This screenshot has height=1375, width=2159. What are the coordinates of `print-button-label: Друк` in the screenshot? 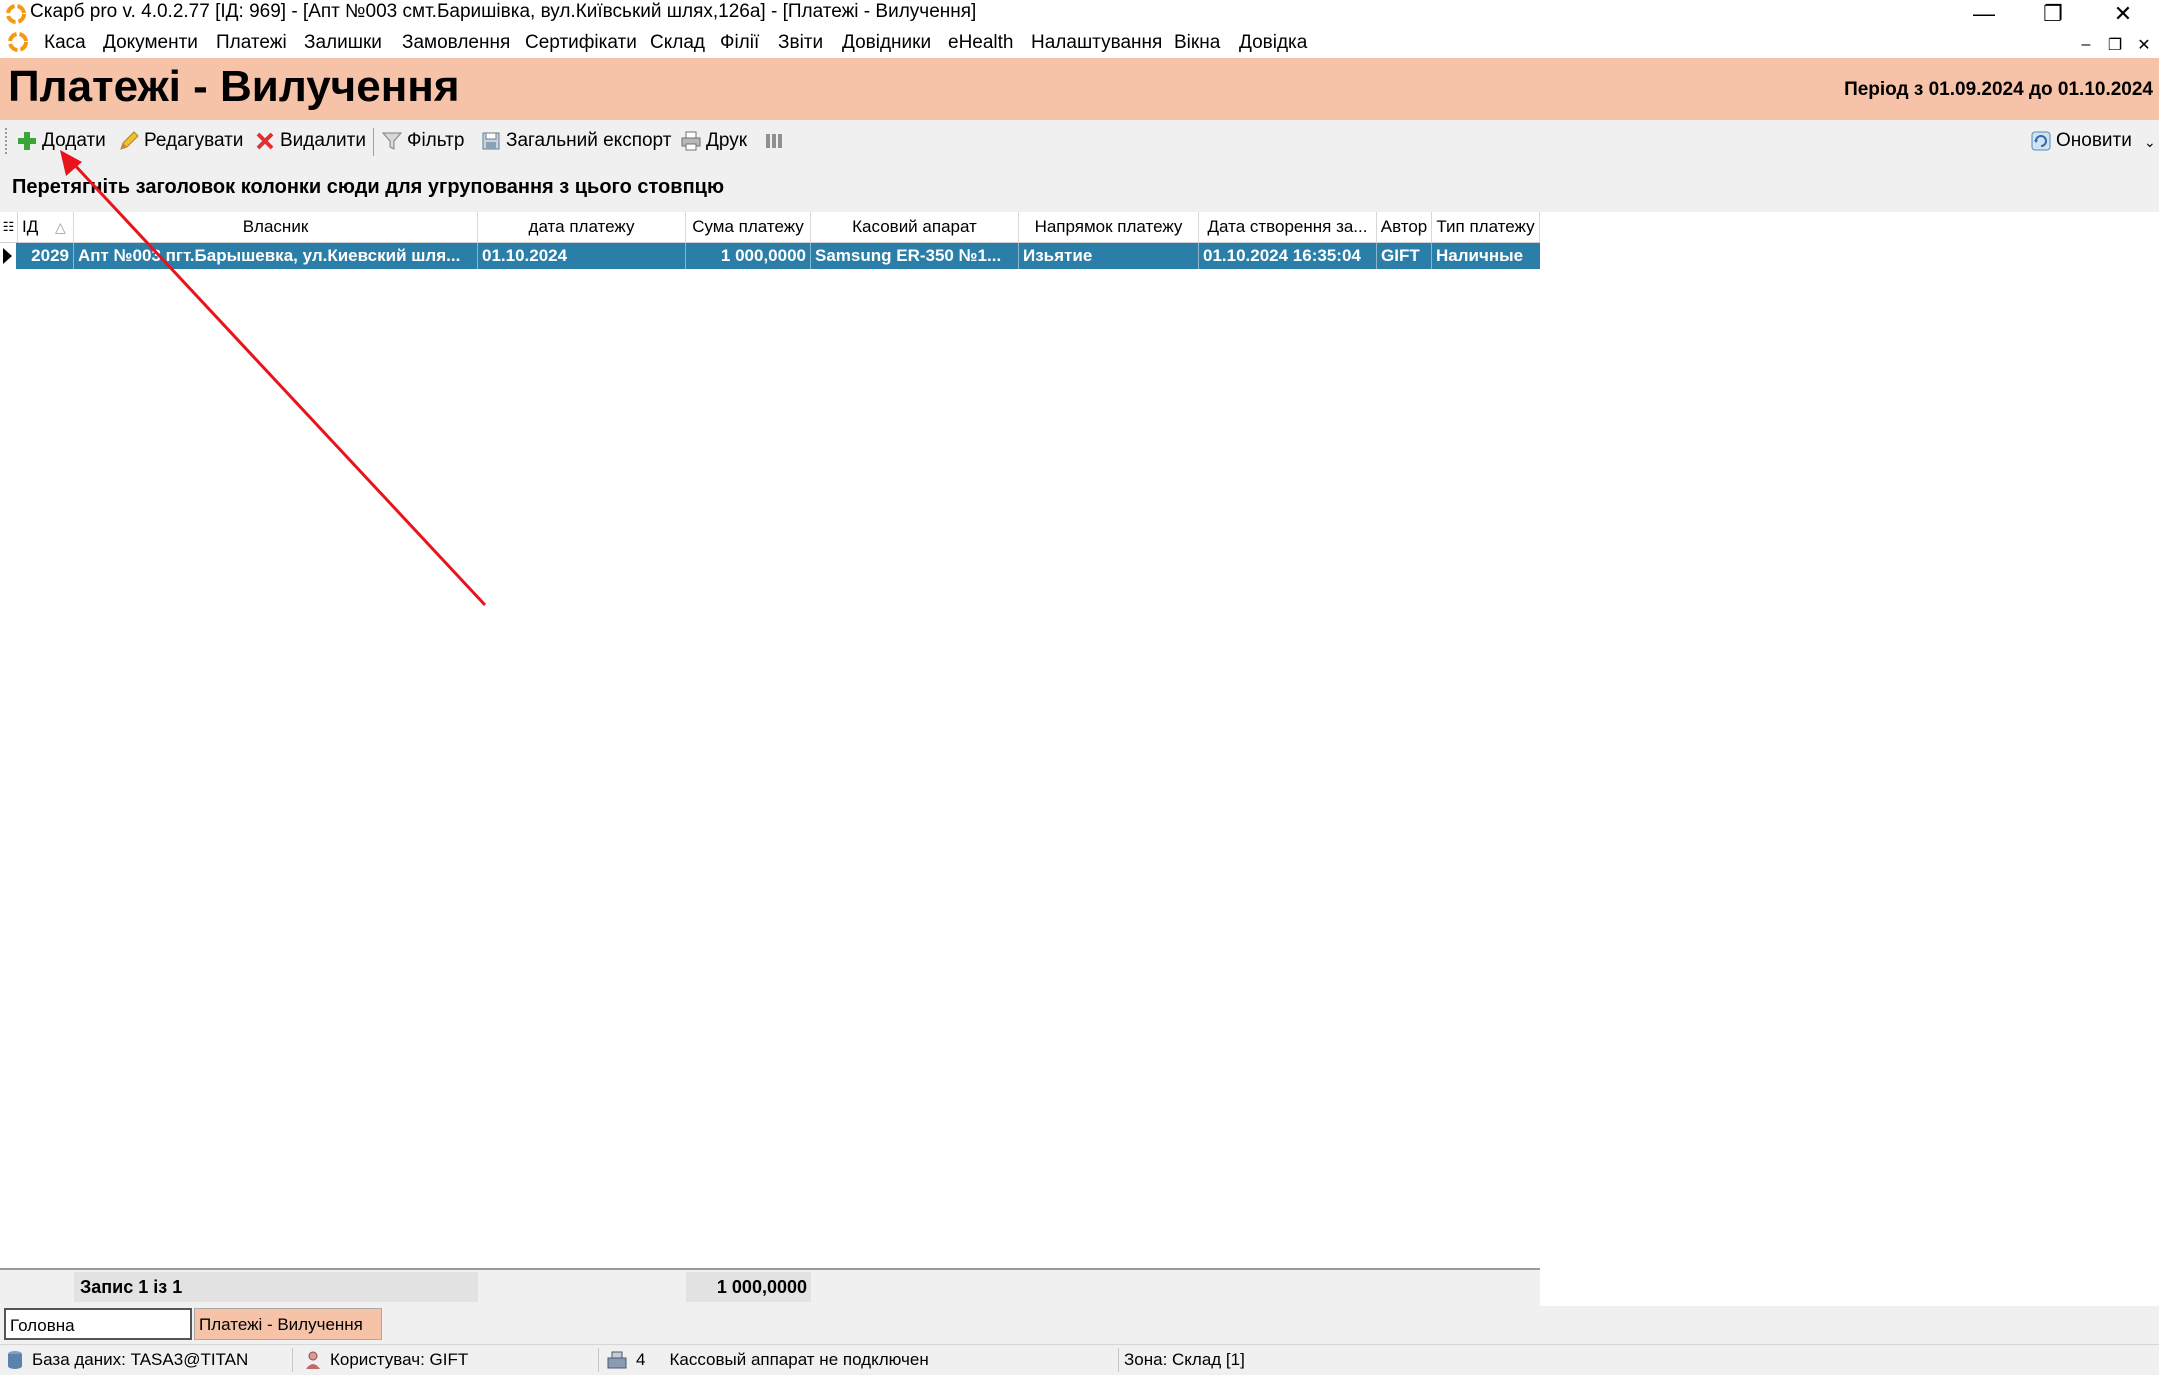 It's located at (727, 140).